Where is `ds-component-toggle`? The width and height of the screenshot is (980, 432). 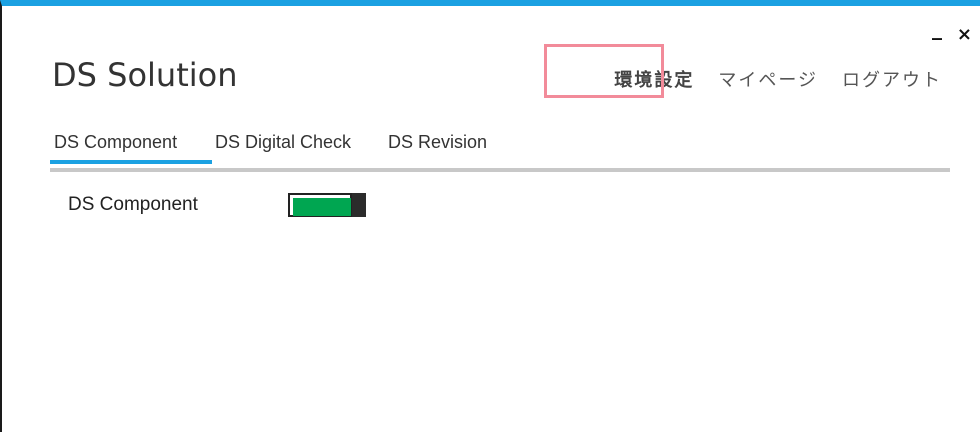
ds-component-toggle is located at coordinates (327, 205).